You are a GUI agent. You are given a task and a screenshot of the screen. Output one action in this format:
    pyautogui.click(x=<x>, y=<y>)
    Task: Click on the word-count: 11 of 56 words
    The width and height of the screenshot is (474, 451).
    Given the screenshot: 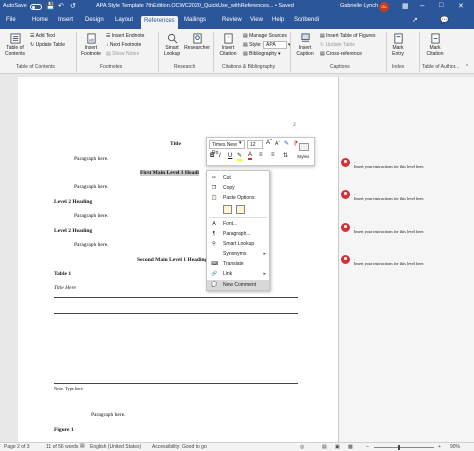 What is the action you would take?
    pyautogui.click(x=62, y=447)
    